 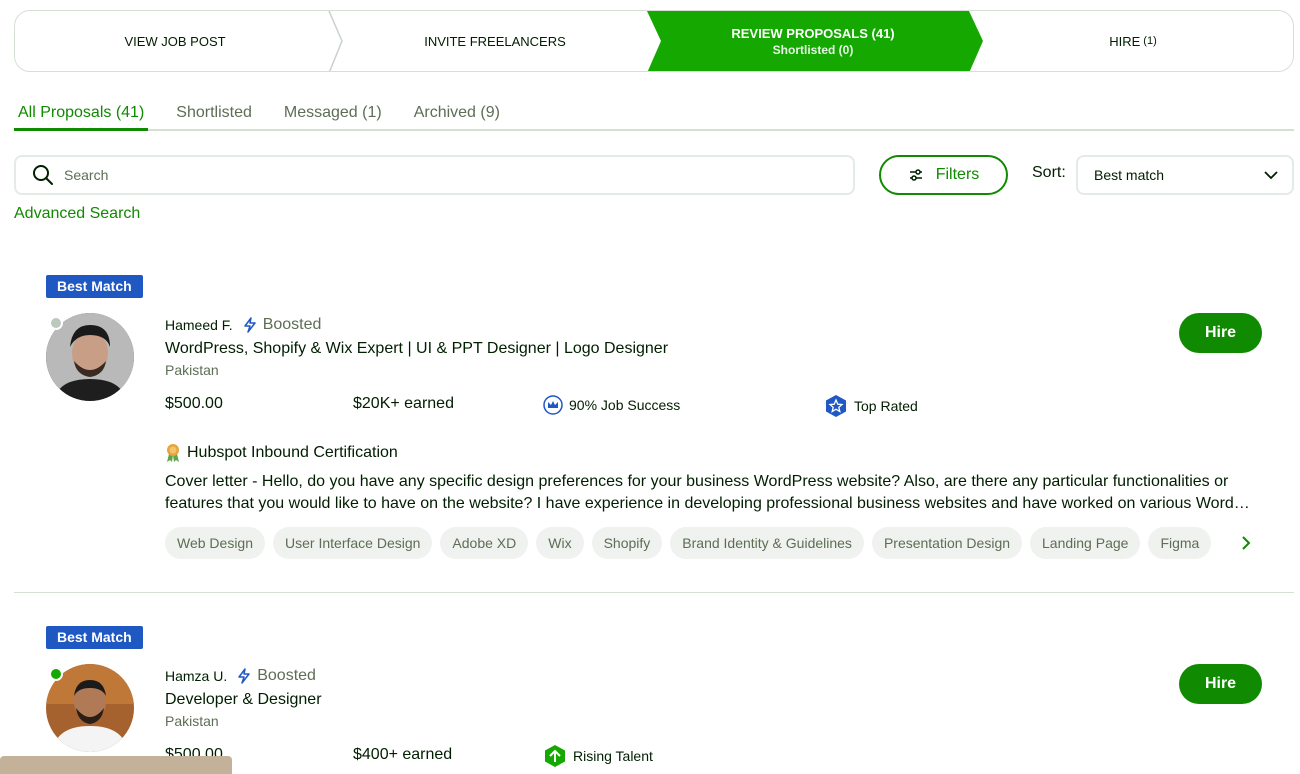 I want to click on job-success: 90% Job Success, so click(x=611, y=405).